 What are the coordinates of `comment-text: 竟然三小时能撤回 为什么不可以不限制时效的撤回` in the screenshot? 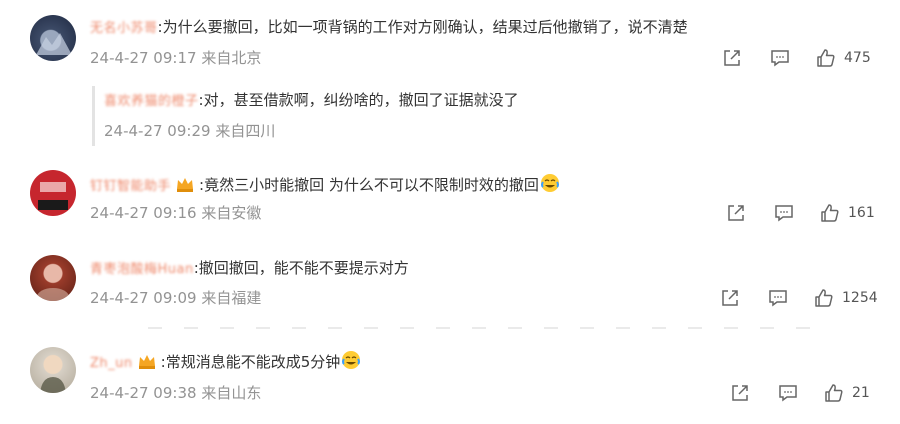 It's located at (371, 185).